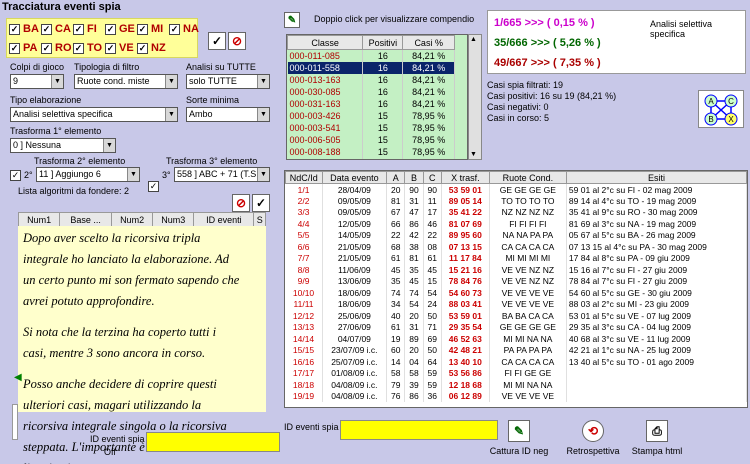  Describe the element at coordinates (657, 431) in the screenshot. I see `printer-icon: ⎙` at that location.